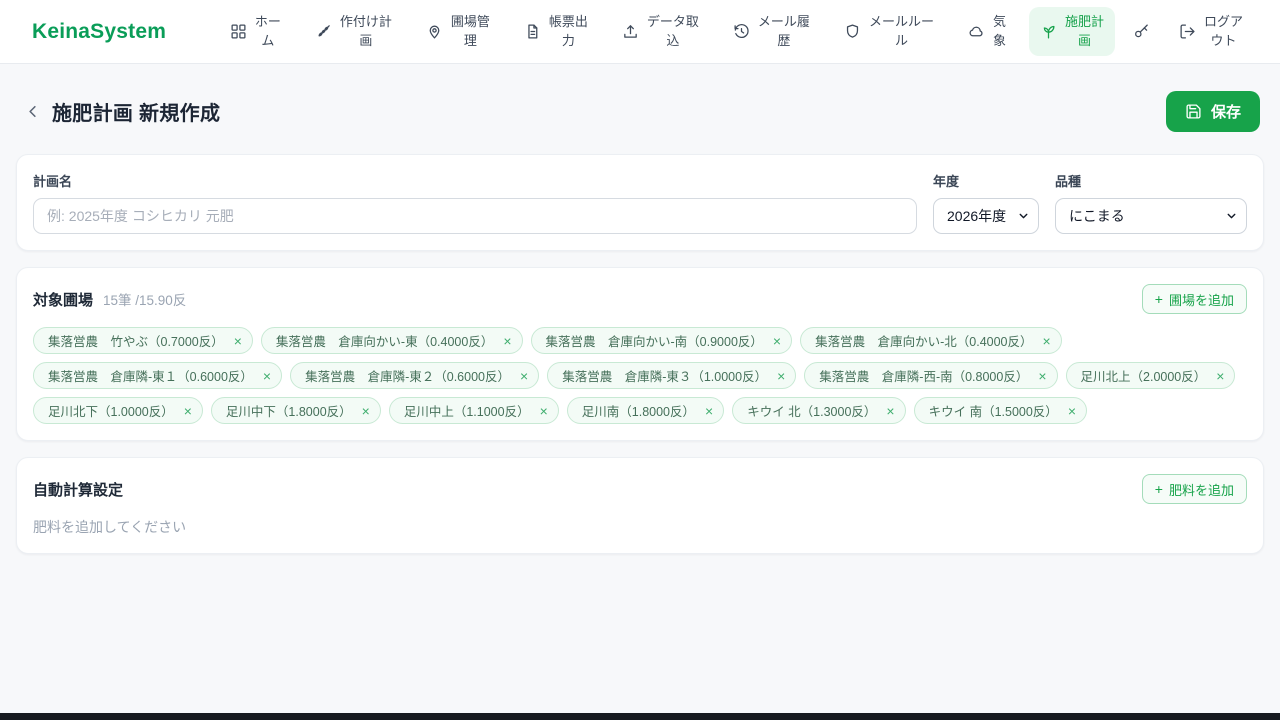  I want to click on nav-item-data-import: データ取 込, so click(660, 31).